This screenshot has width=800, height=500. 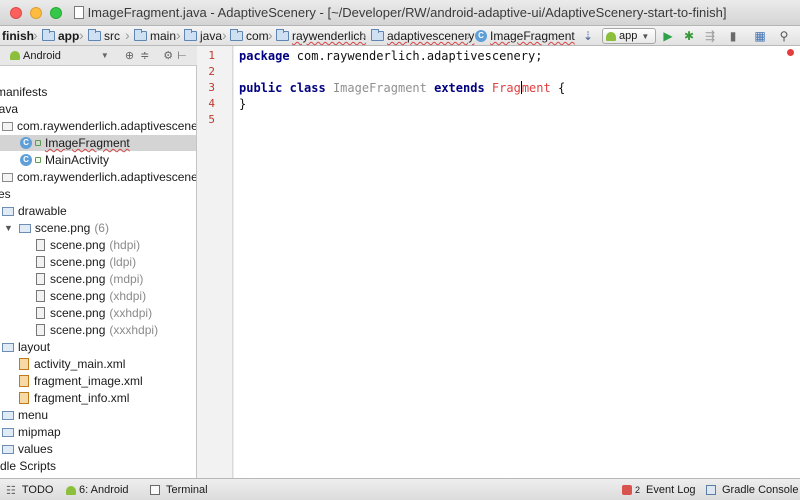 What do you see at coordinates (733, 36) in the screenshot?
I see `device-monitor-icon: ▮` at bounding box center [733, 36].